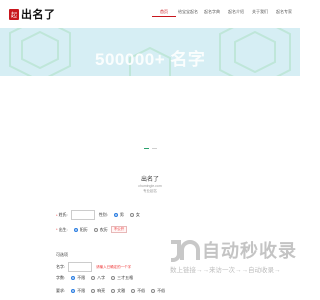 Image resolution: width=320 pixels, height=300 pixels. Describe the element at coordinates (150, 191) in the screenshot. I see `site-tagline: 专业起名` at that location.